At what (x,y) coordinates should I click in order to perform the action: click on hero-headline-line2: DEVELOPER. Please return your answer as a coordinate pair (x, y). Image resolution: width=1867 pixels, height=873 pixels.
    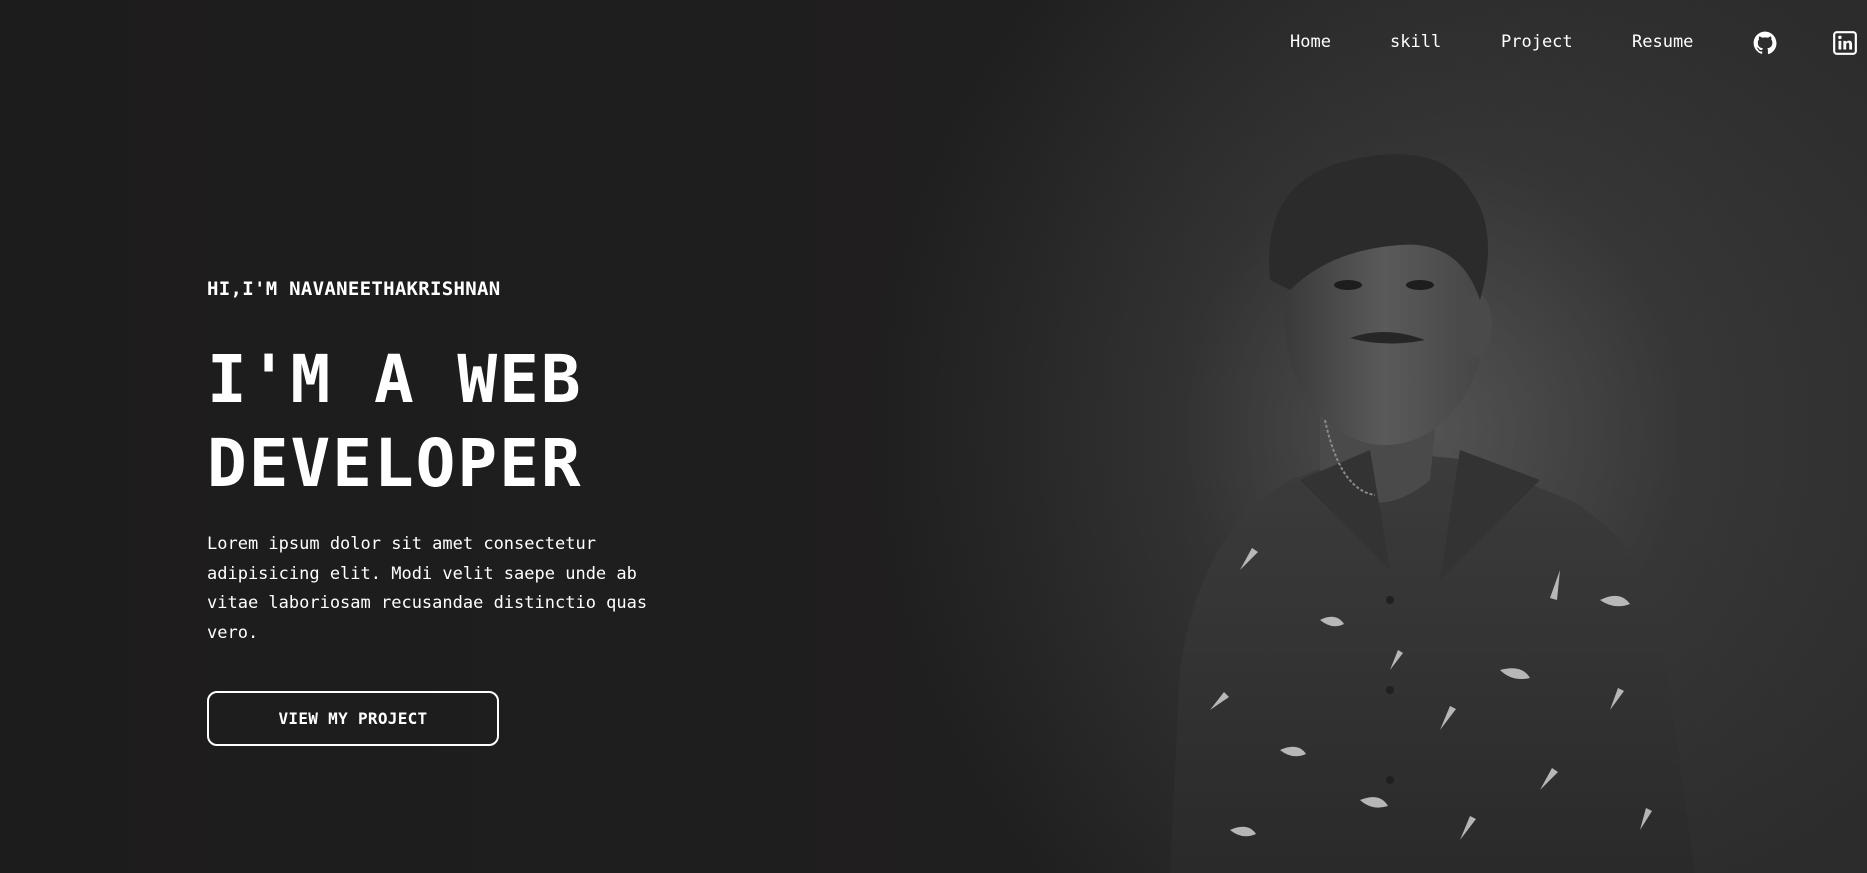
    Looking at the image, I should click on (395, 463).